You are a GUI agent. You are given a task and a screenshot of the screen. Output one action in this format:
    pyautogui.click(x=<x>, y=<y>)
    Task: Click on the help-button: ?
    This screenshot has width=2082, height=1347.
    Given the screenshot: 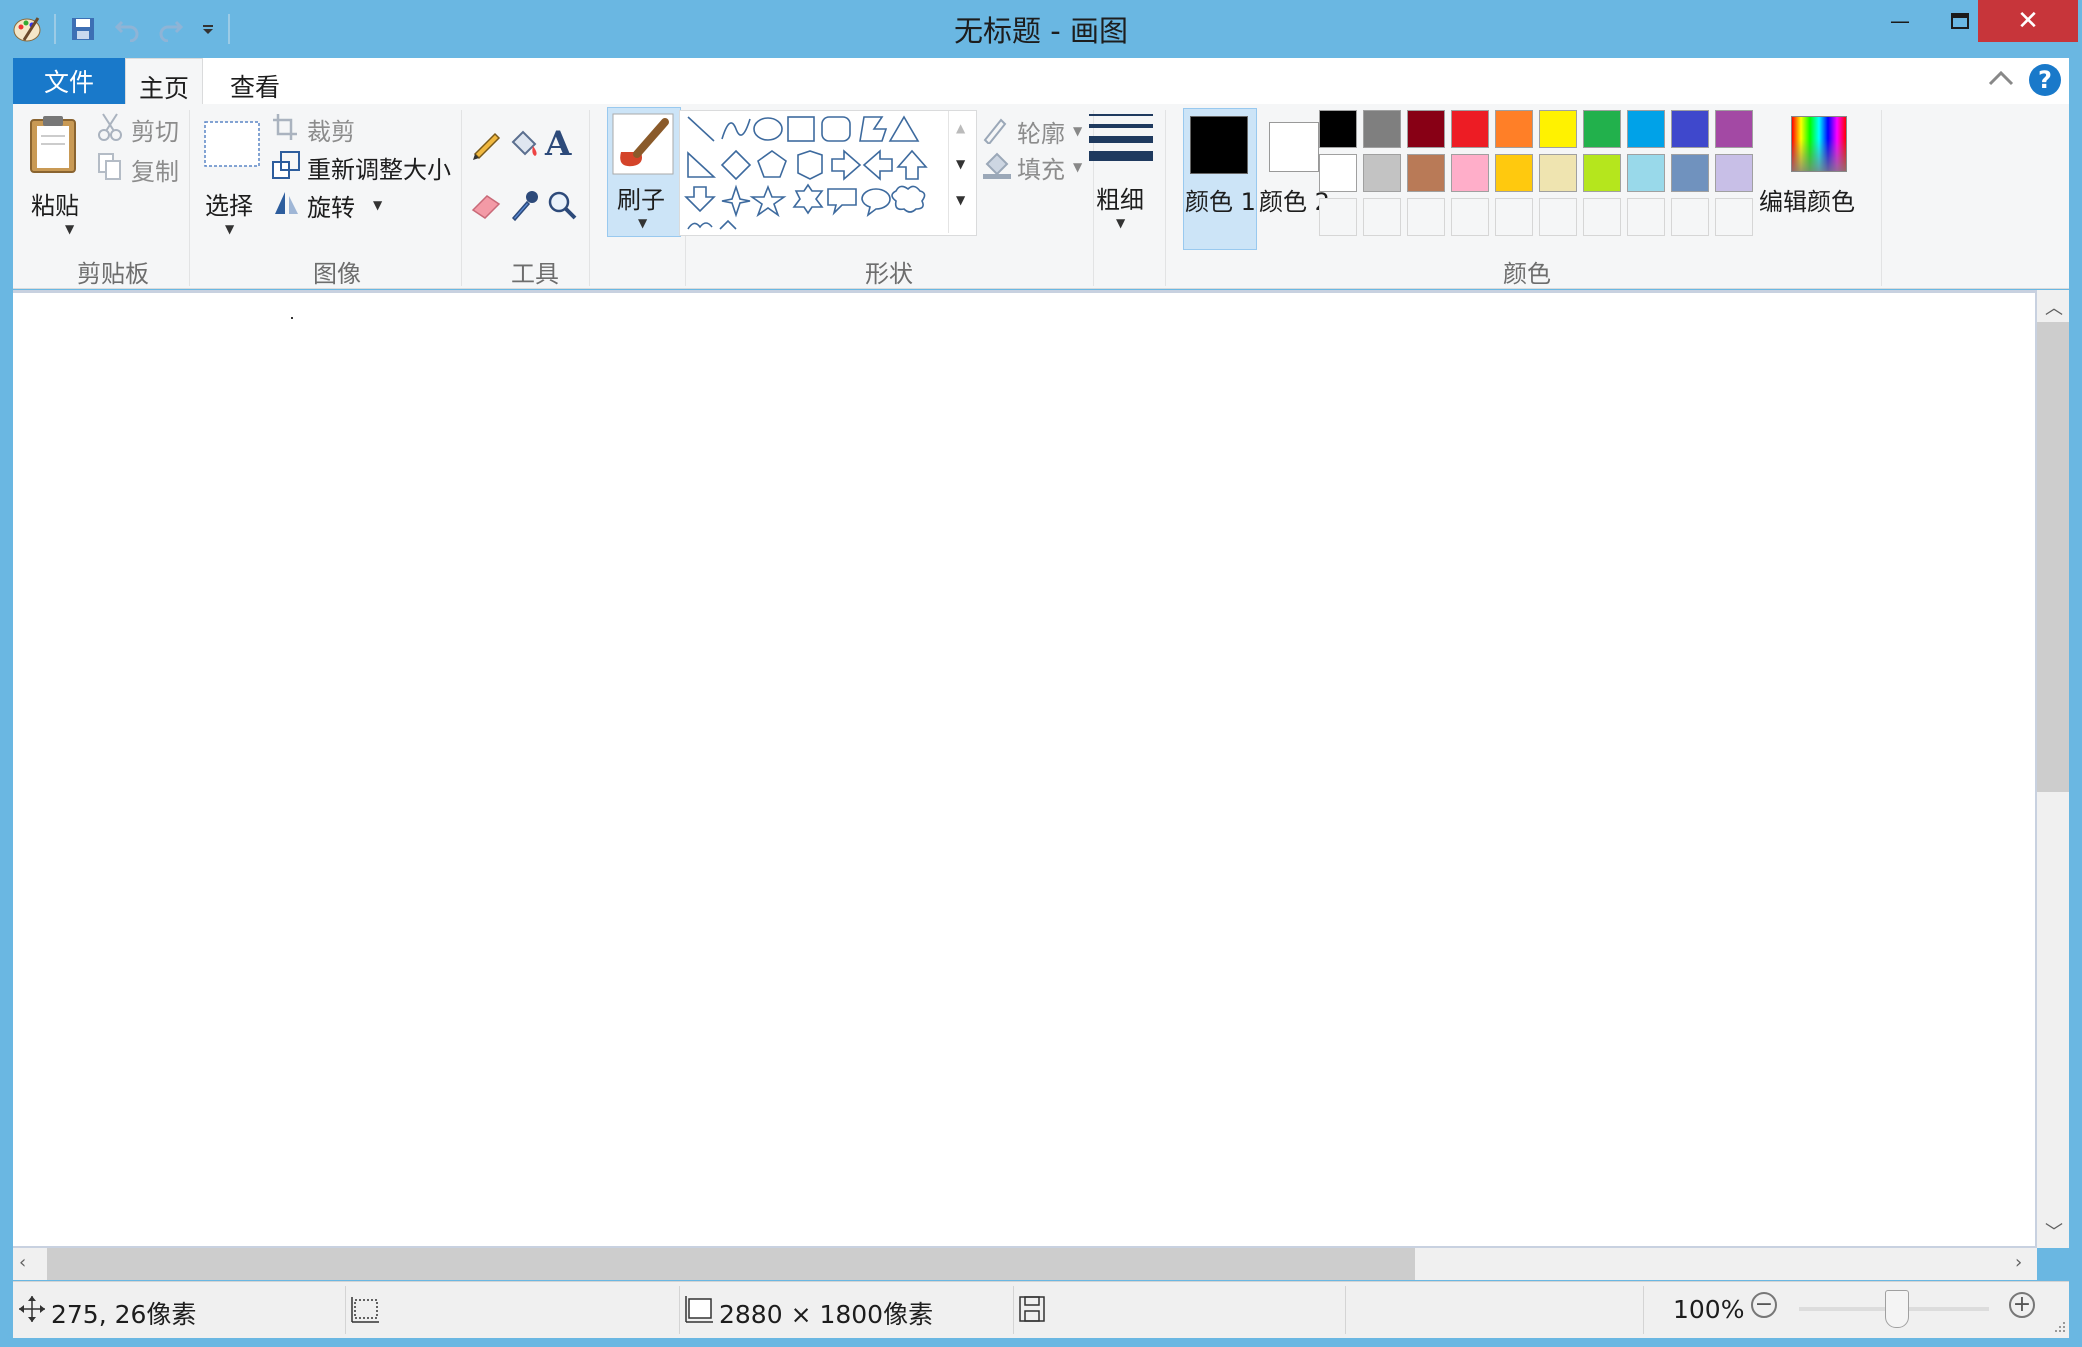 What is the action you would take?
    pyautogui.click(x=2045, y=80)
    